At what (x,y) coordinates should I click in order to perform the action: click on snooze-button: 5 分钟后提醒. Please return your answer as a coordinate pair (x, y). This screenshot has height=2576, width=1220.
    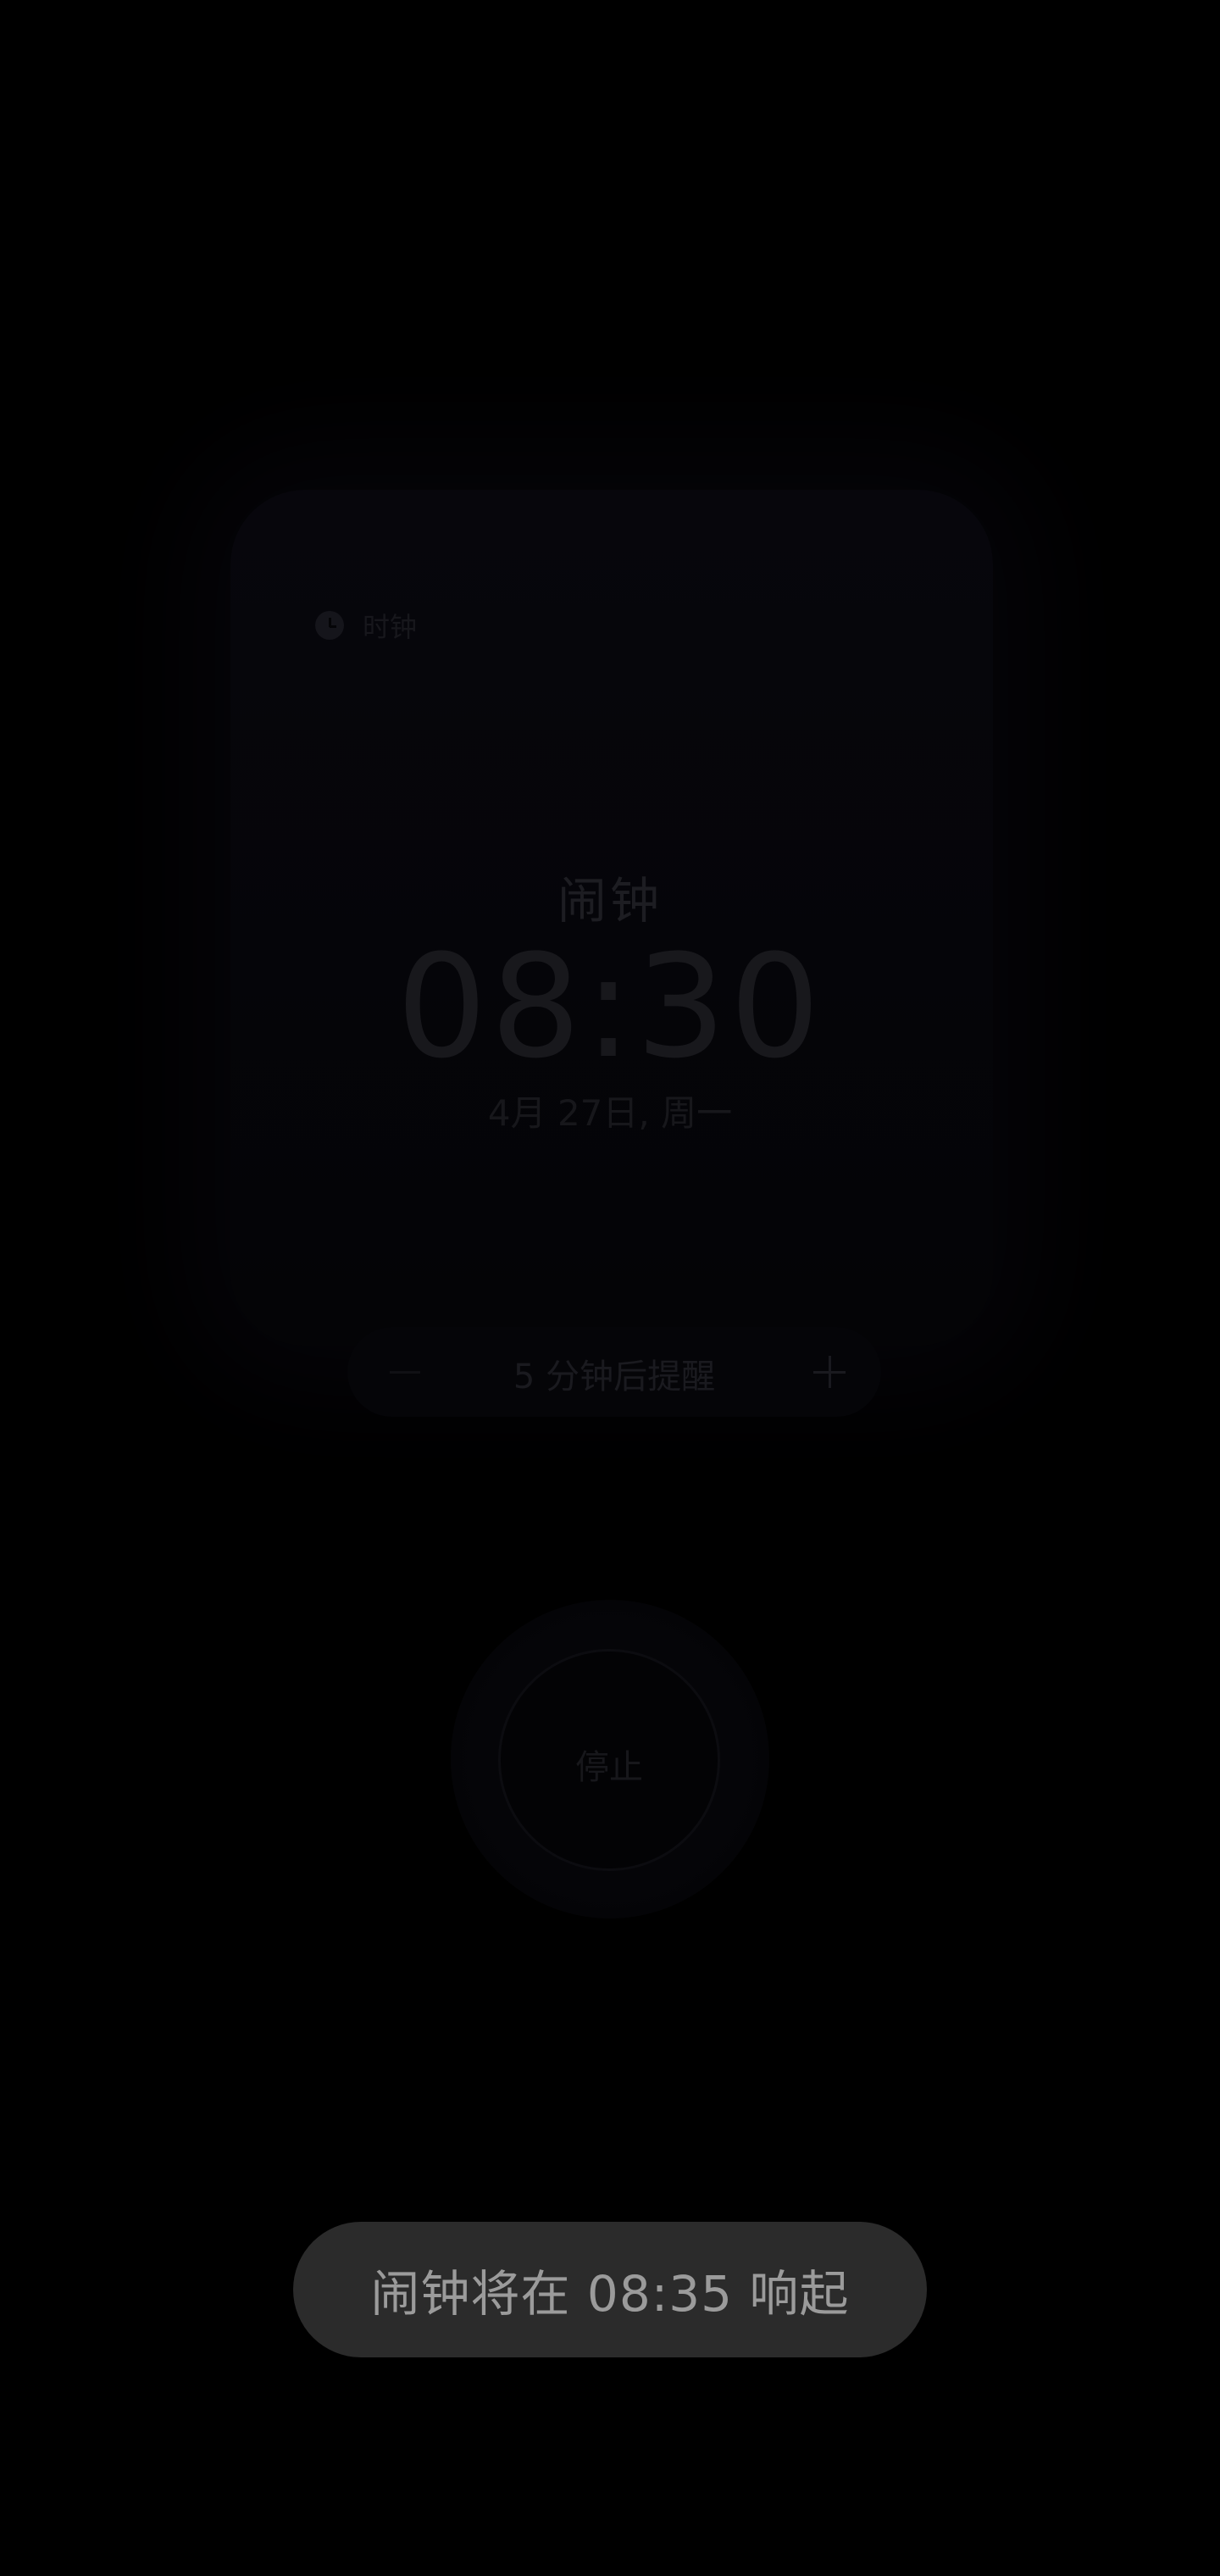
    Looking at the image, I should click on (614, 1373).